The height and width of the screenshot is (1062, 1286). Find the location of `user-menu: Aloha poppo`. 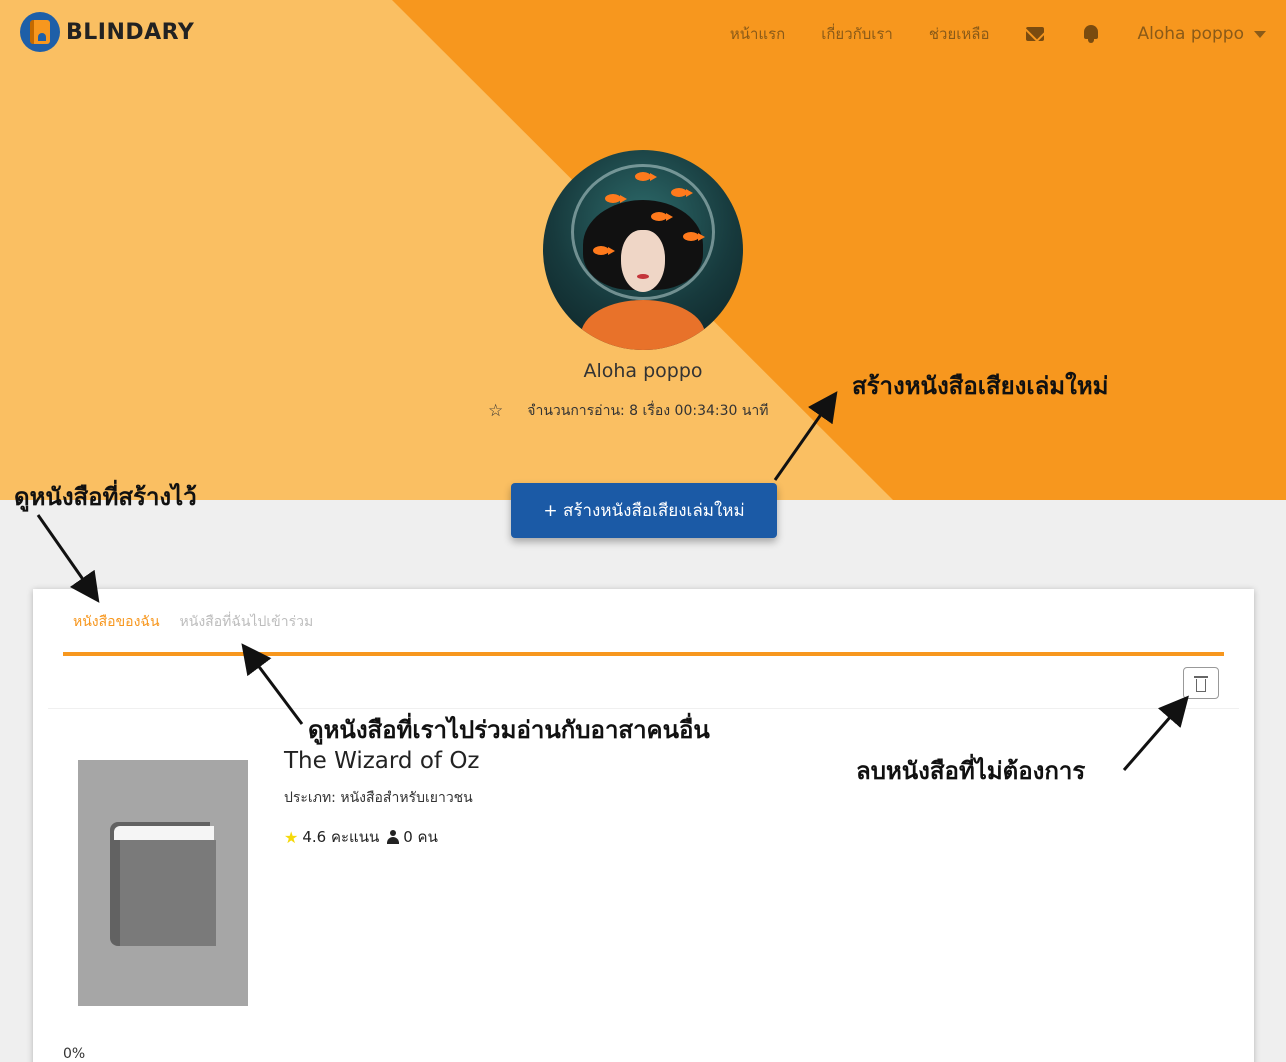

user-menu: Aloha poppo is located at coordinates (1201, 34).